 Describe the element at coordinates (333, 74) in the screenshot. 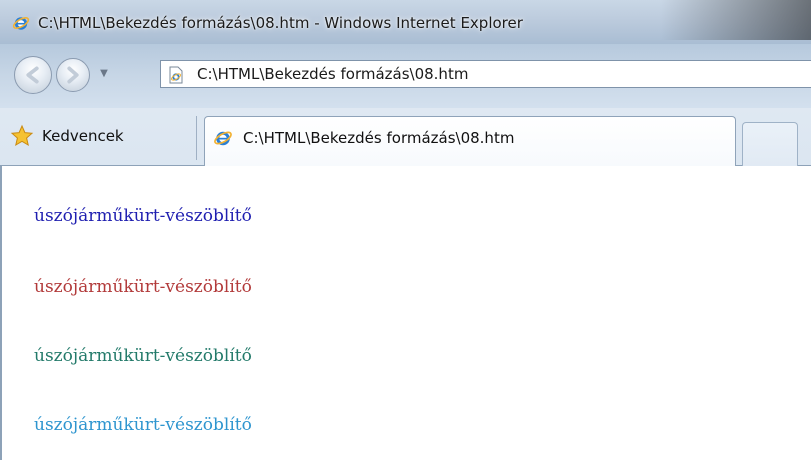

I see `address-text: C:\HTML\Bekezdés formázás\08.htm` at that location.